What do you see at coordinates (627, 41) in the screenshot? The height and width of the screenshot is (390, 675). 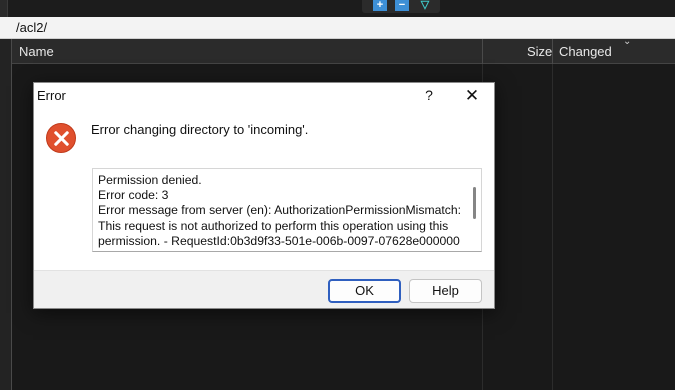 I see `chevron-down-icon: ⌄` at bounding box center [627, 41].